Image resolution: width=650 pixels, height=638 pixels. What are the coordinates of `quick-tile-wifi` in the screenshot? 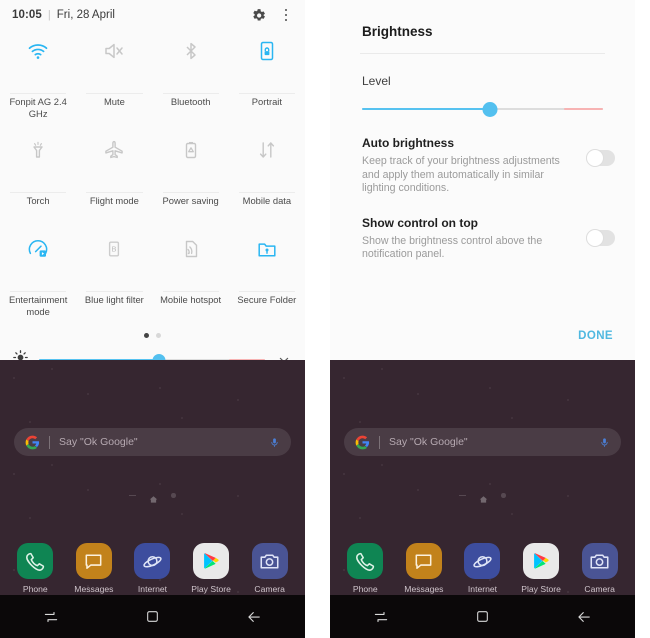 It's located at (38, 62).